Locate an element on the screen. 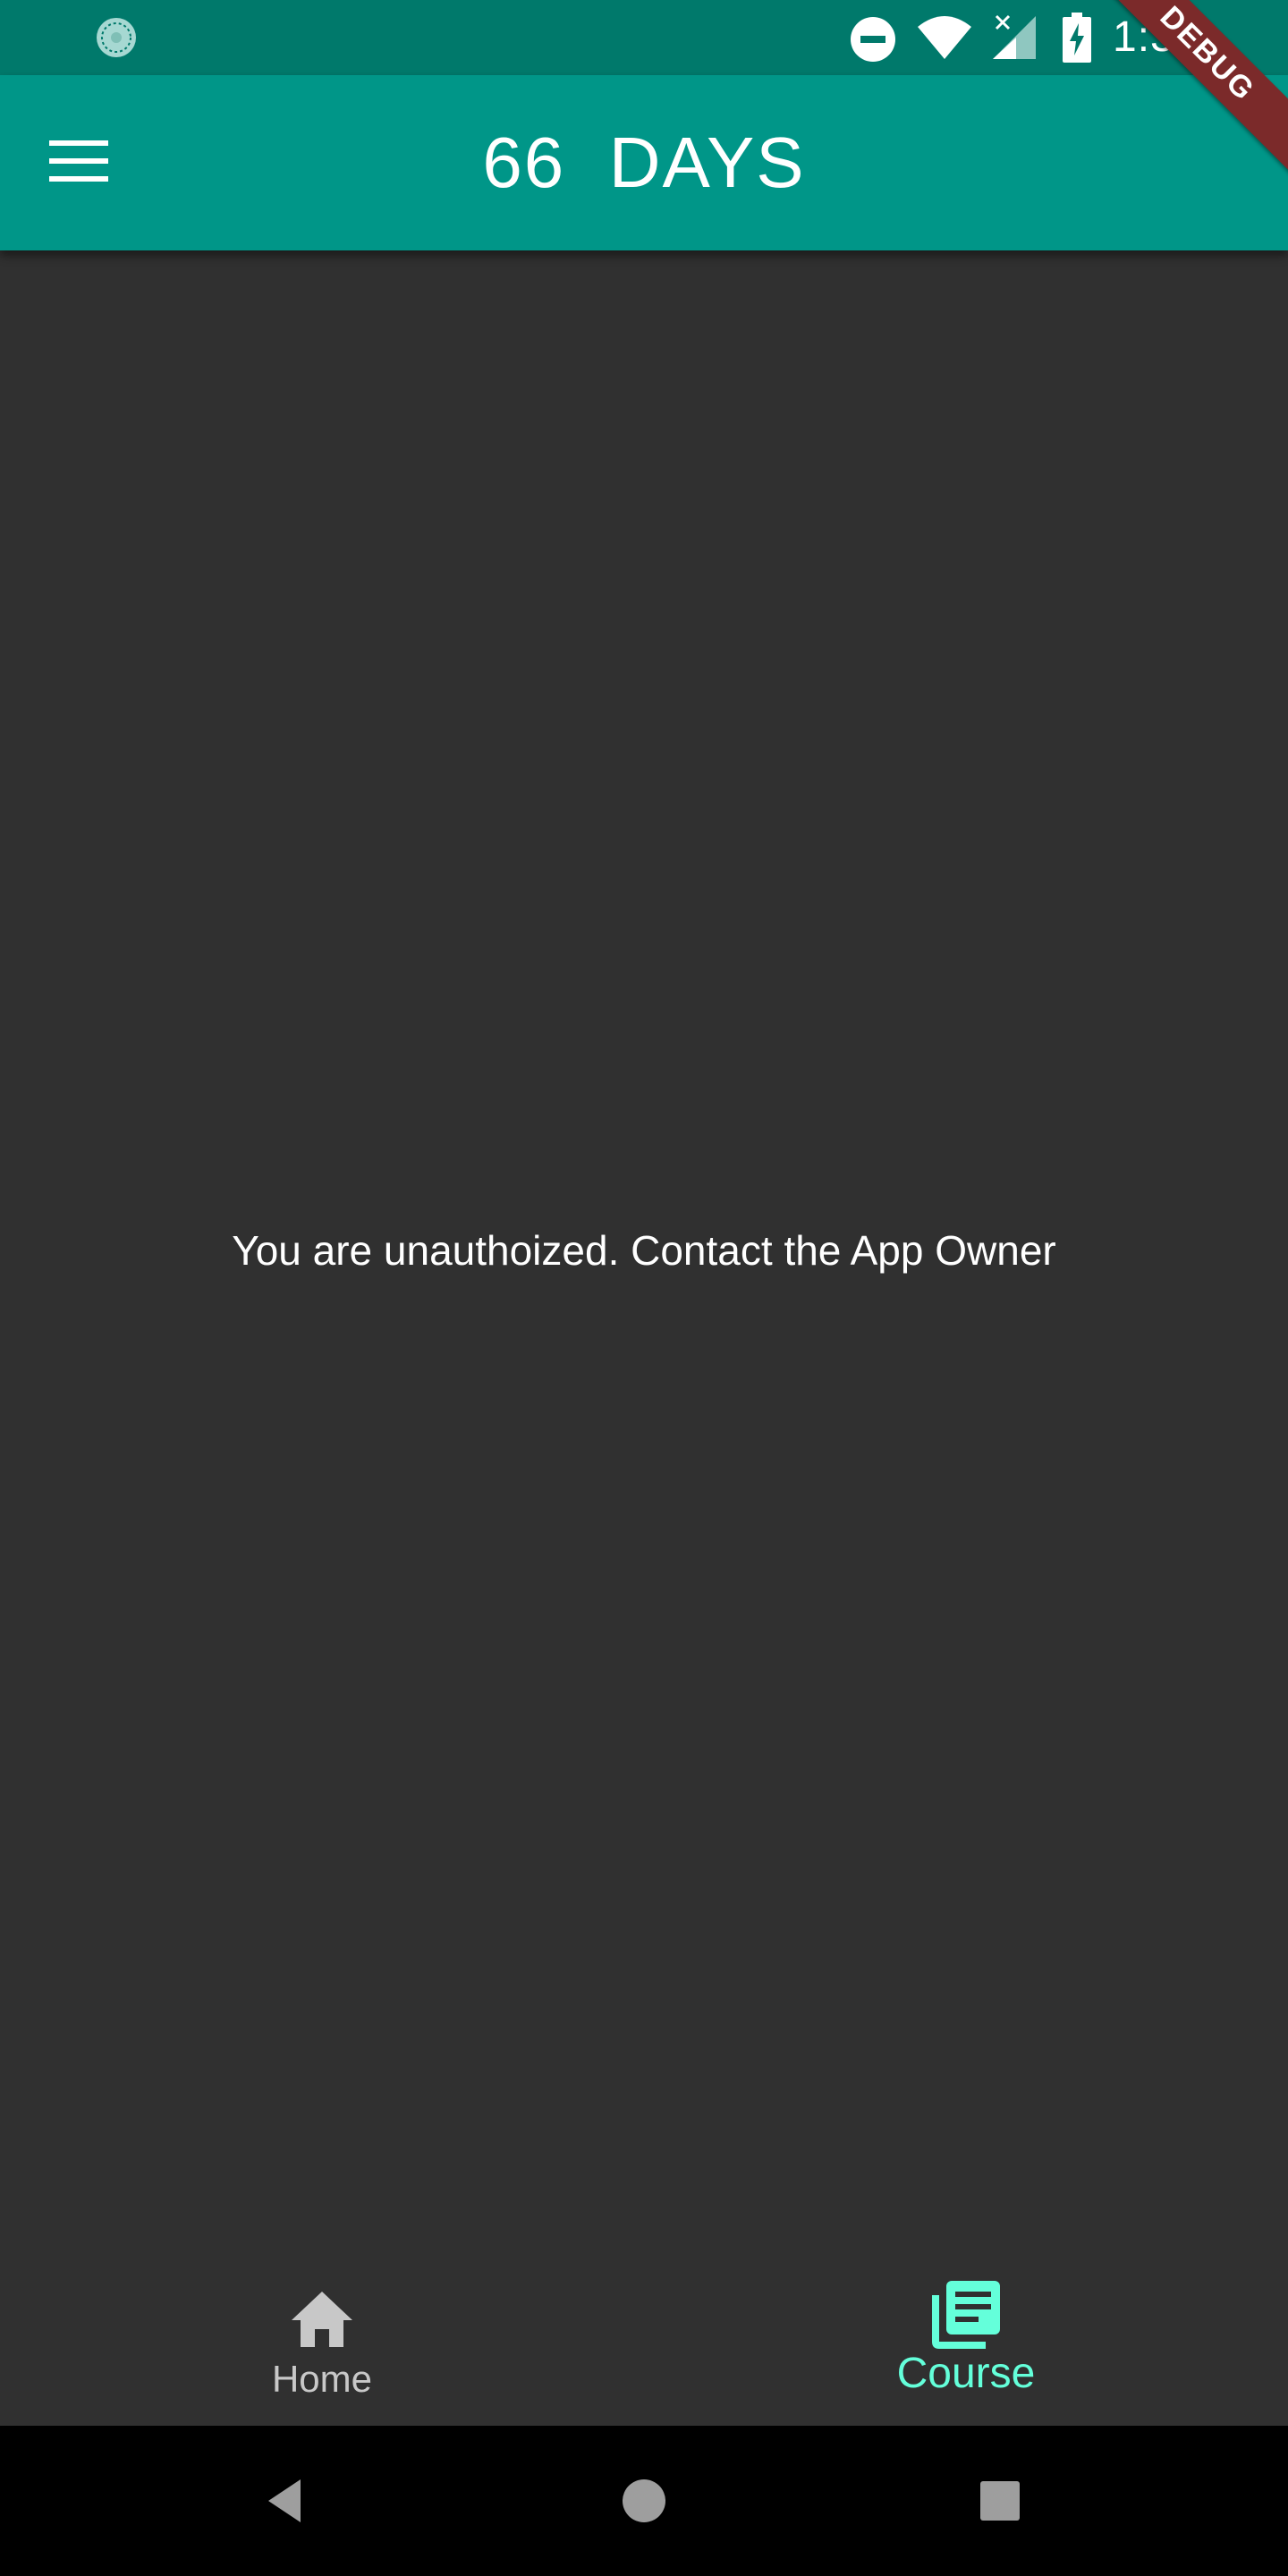 This screenshot has width=1288, height=2576. do-not-disturb-icon is located at coordinates (873, 41).